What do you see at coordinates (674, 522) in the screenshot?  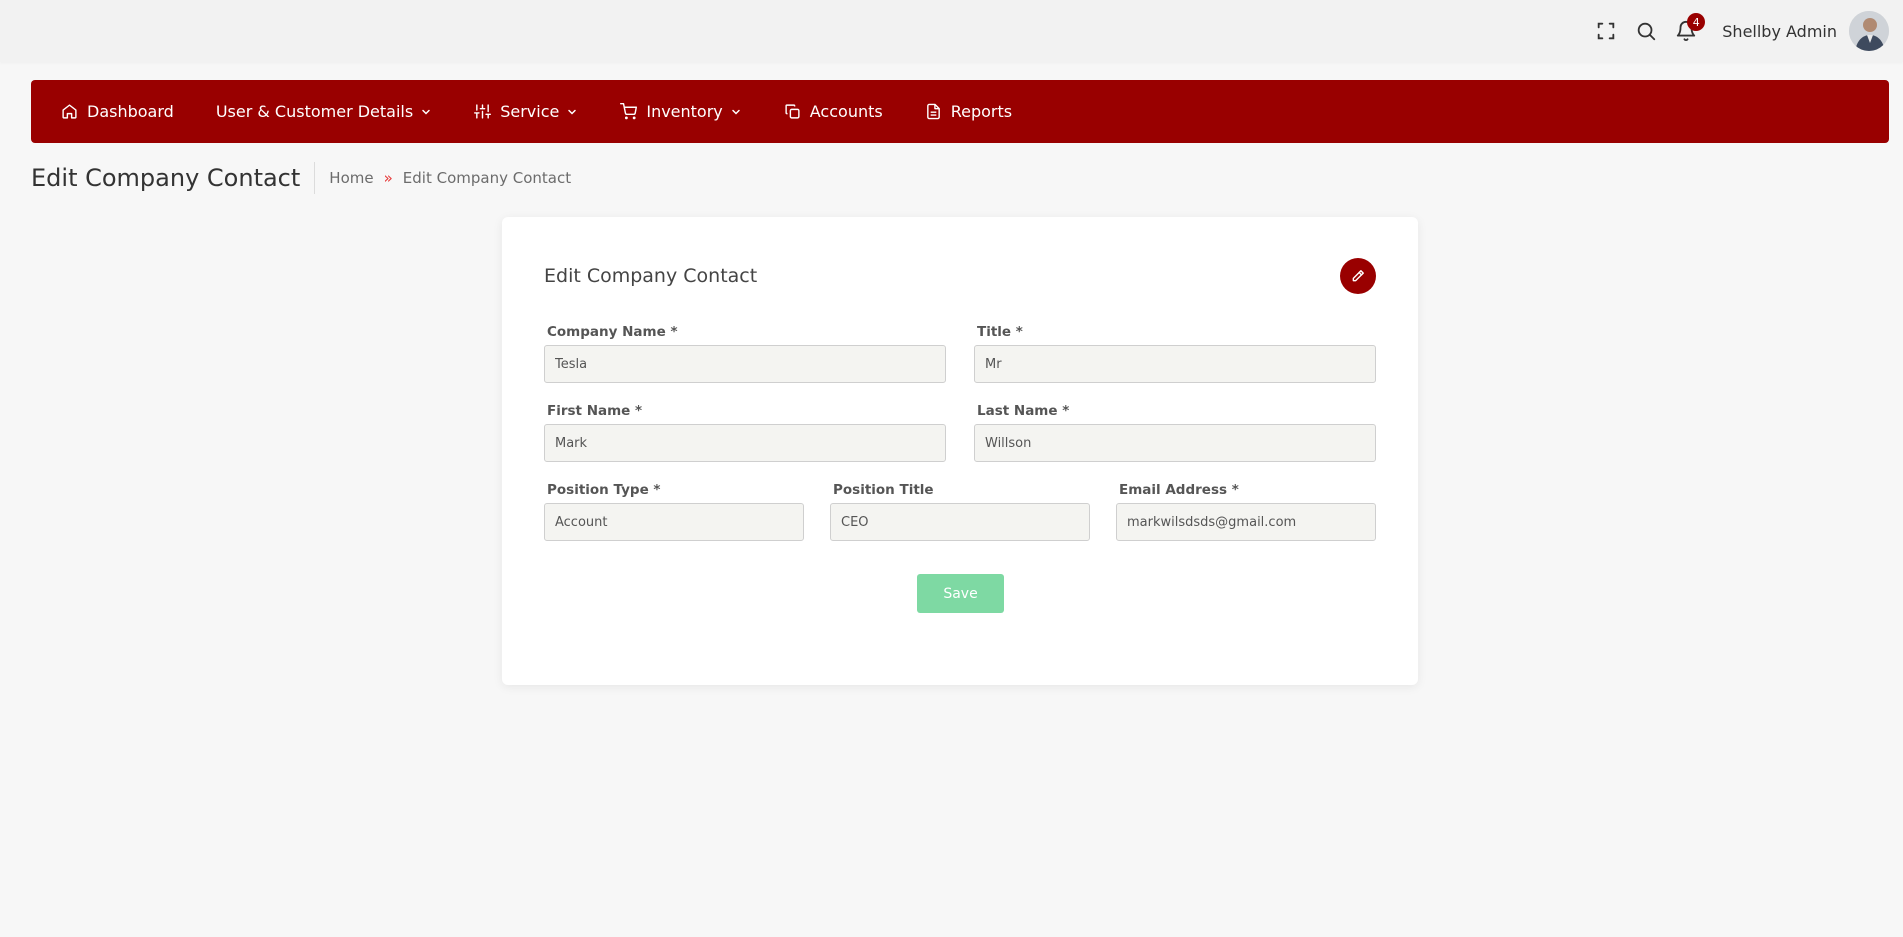 I see `position-type-input` at bounding box center [674, 522].